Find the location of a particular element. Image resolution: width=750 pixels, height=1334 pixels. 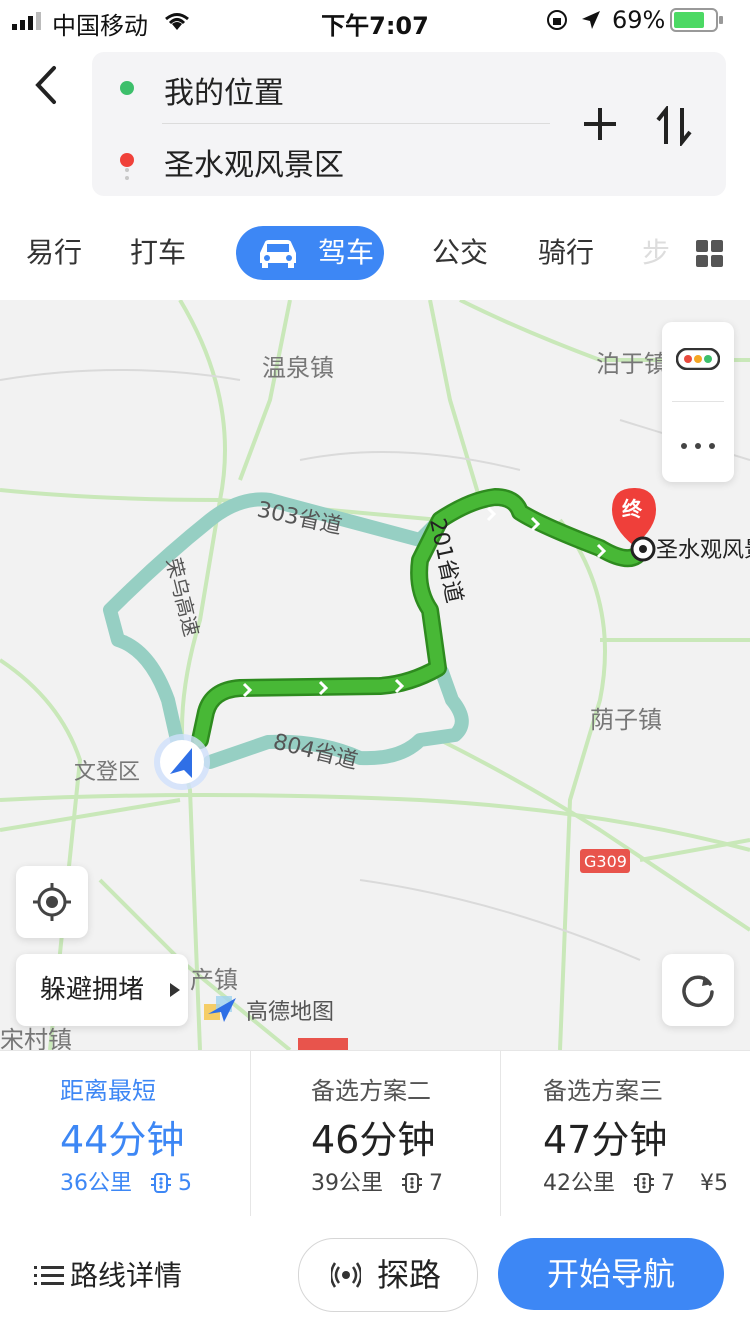

amap-logo-text: 高德地图 is located at coordinates (290, 1012).